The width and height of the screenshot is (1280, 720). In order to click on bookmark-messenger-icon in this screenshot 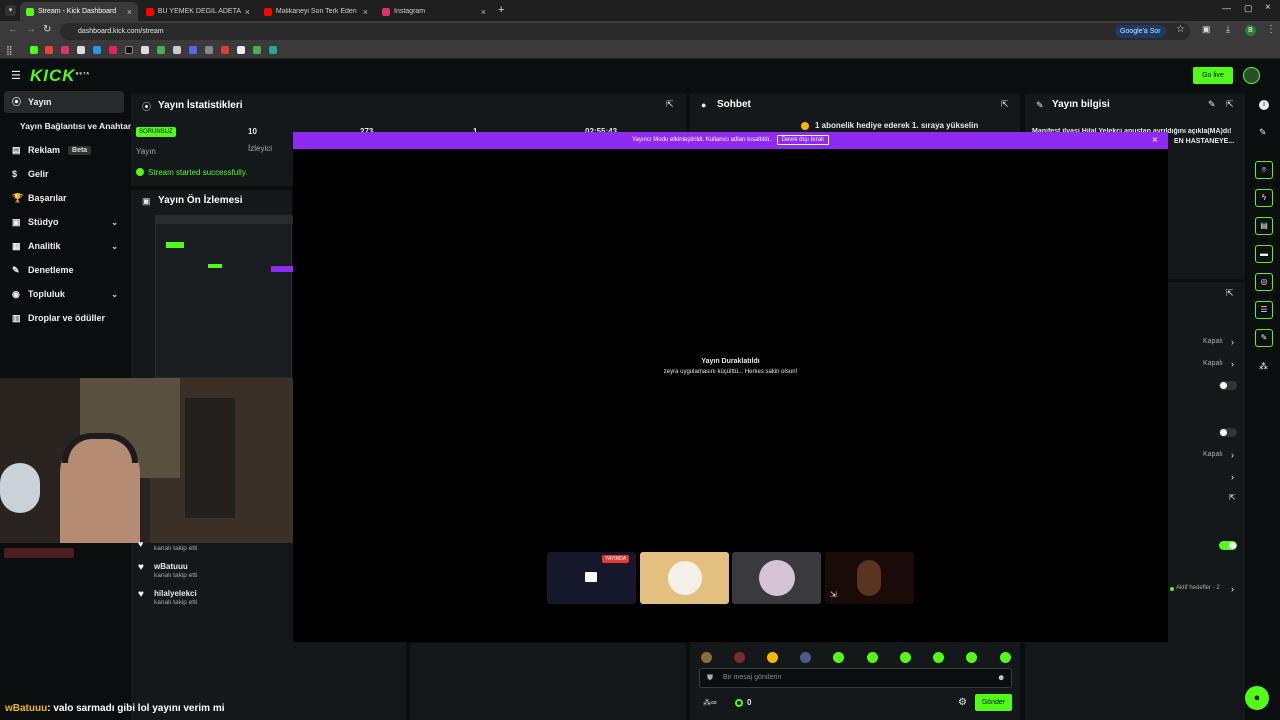, I will do `click(97, 50)`.